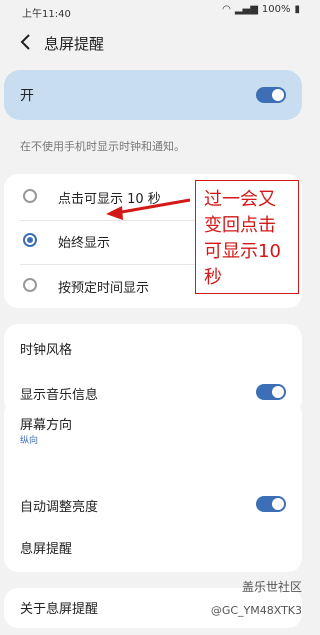  I want to click on header: 息屏提醒, so click(153, 43).